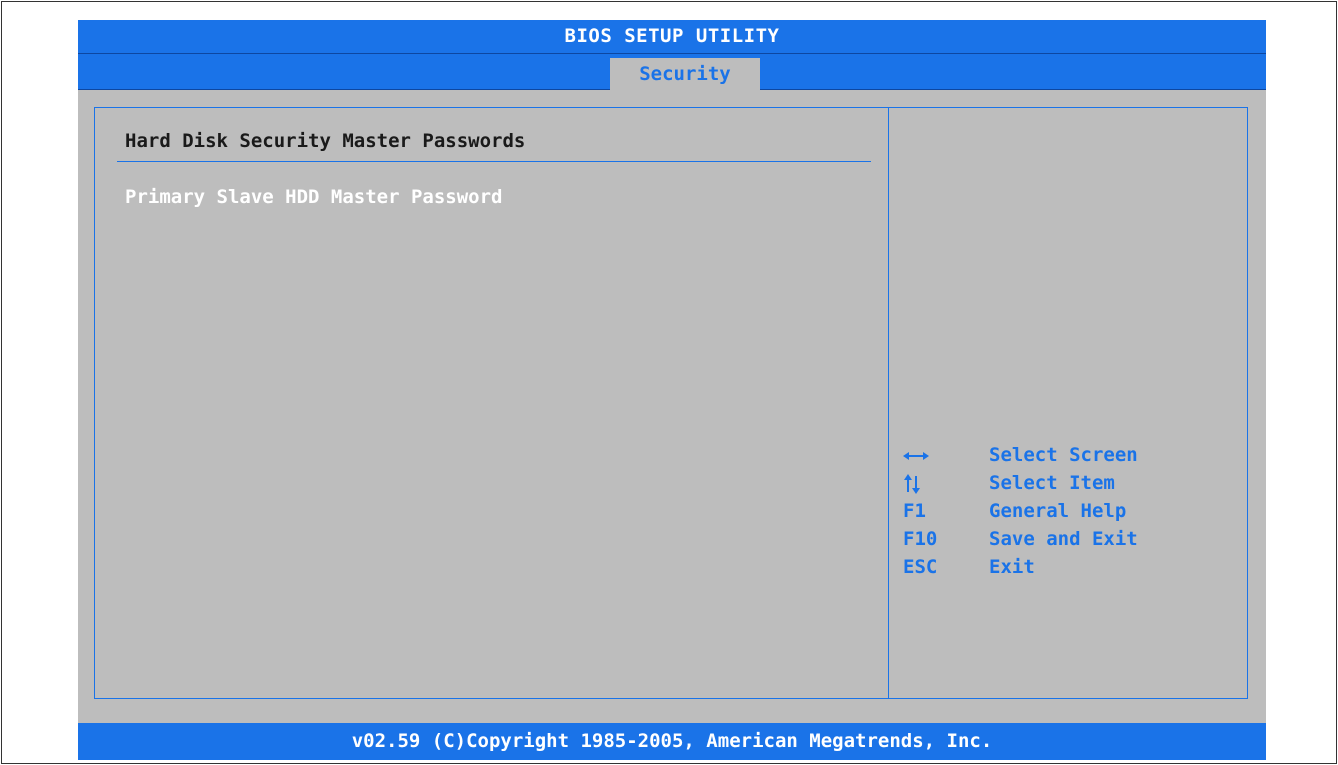  Describe the element at coordinates (685, 74) in the screenshot. I see `tab-security: Security` at that location.